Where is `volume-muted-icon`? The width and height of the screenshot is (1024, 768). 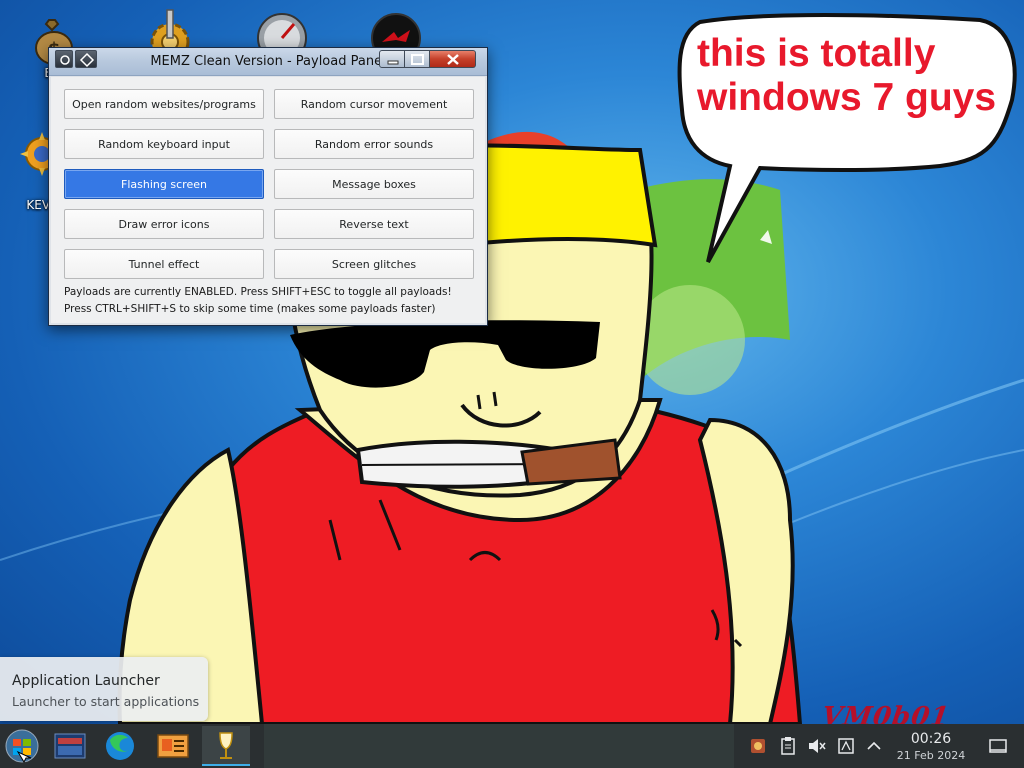 volume-muted-icon is located at coordinates (817, 746).